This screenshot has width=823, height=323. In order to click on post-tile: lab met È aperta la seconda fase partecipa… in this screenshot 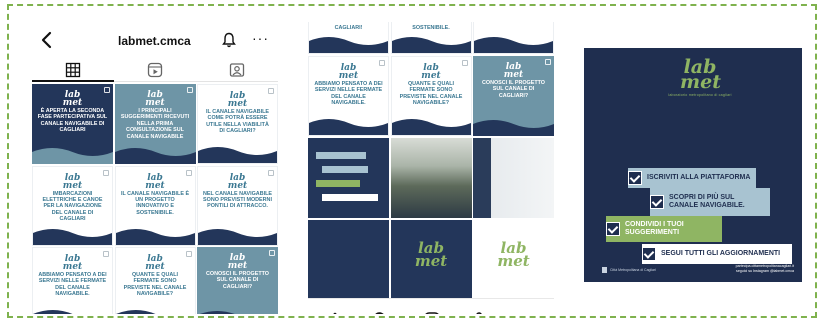, I will do `click(72, 124)`.